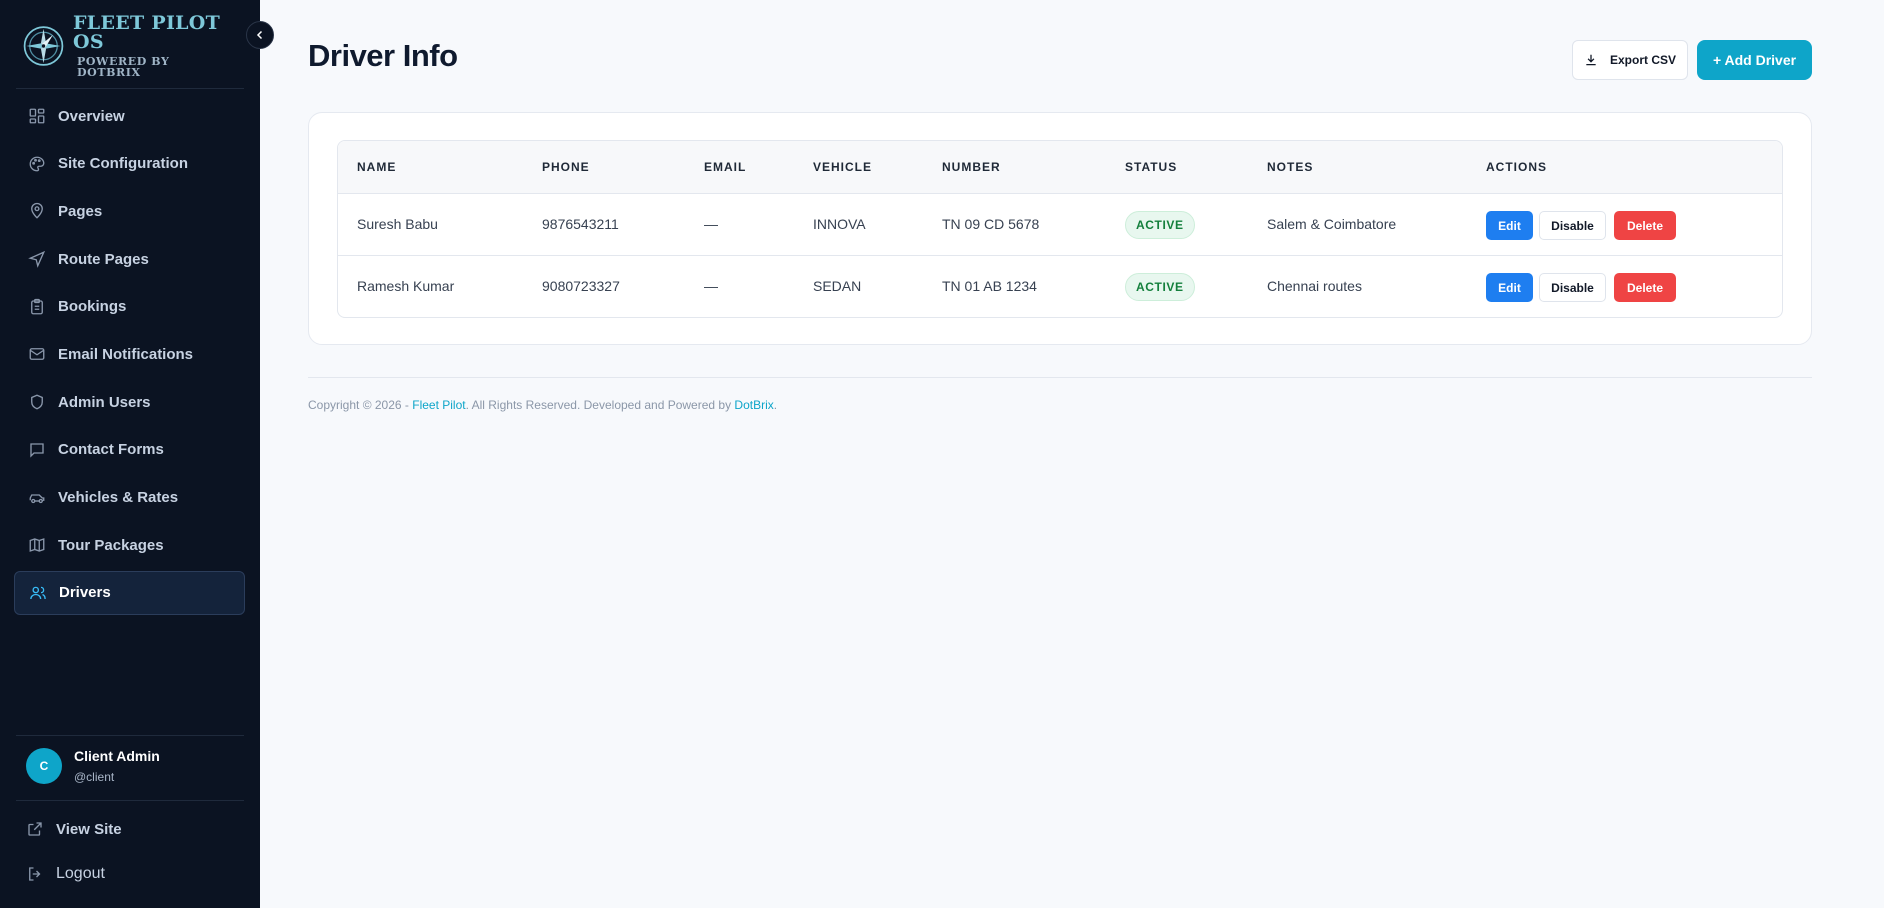  Describe the element at coordinates (581, 286) in the screenshot. I see `driver-phone: 9080723327` at that location.